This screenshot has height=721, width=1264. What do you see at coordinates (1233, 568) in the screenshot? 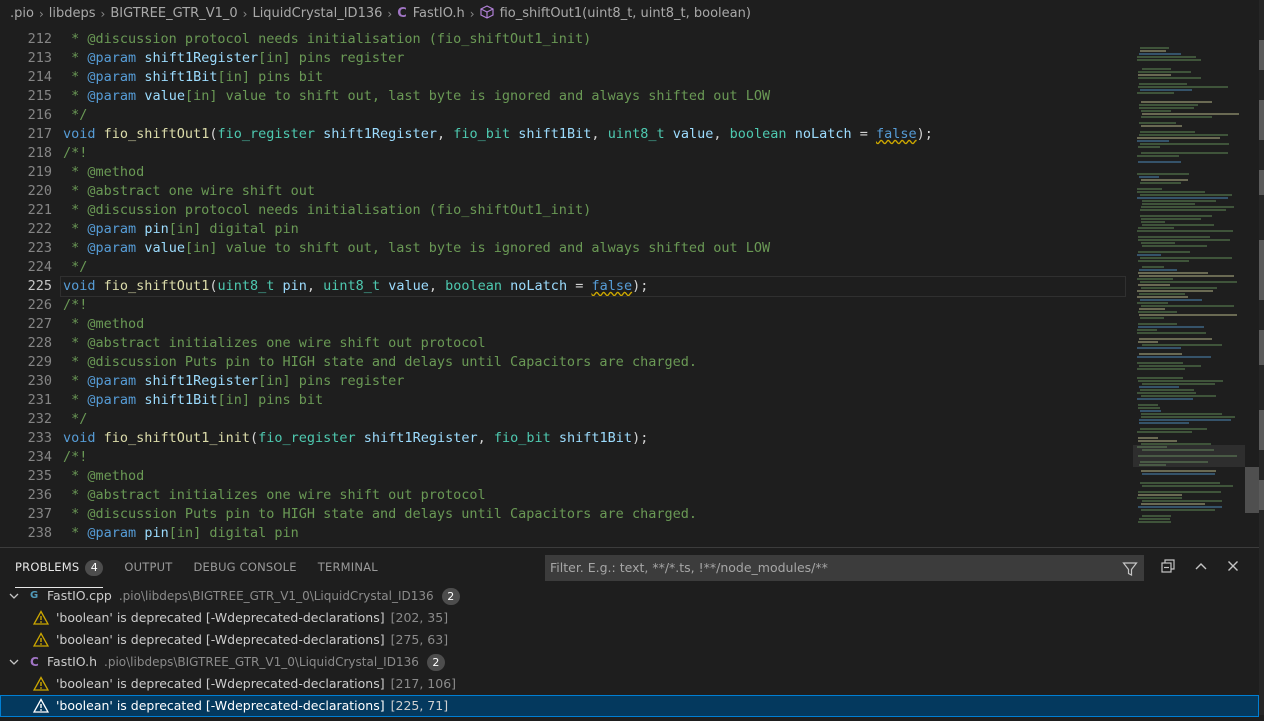
I see `close-panel-icon` at bounding box center [1233, 568].